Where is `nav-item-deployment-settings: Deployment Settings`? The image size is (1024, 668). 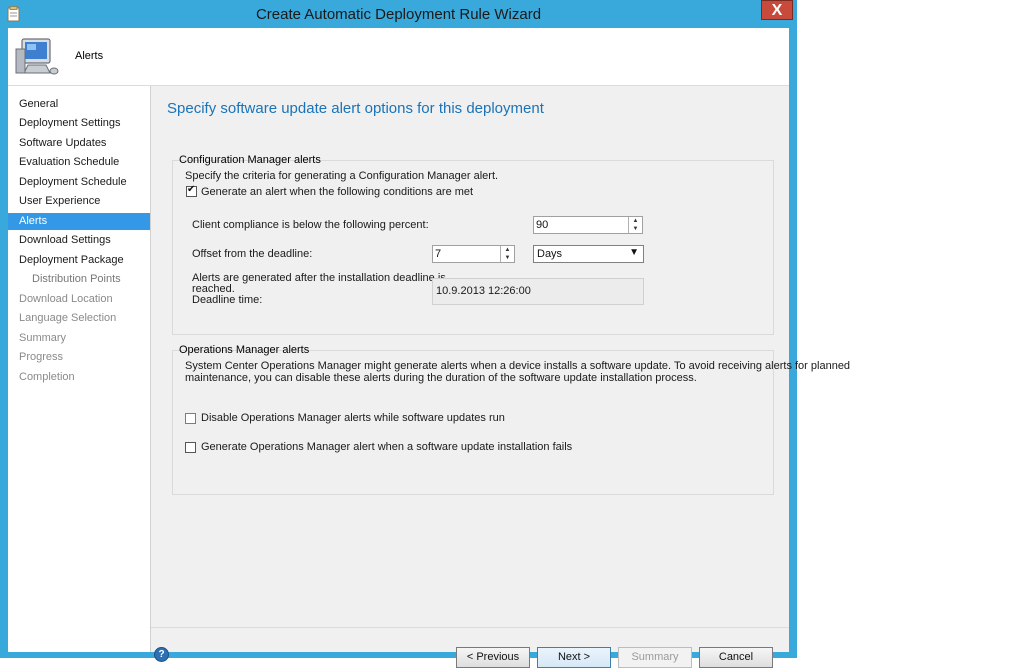
nav-item-deployment-settings: Deployment Settings is located at coordinates (79, 123).